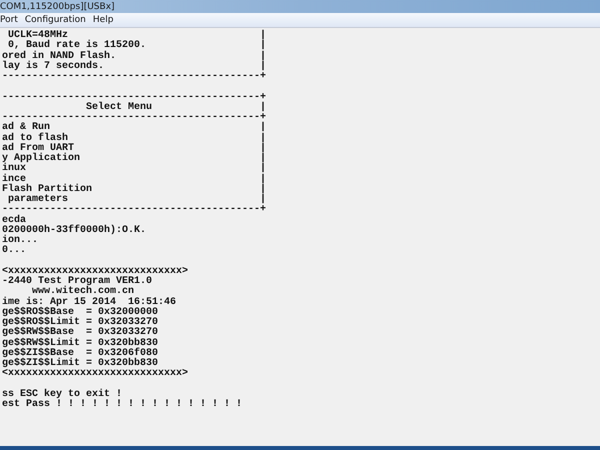  What do you see at coordinates (62, 395) in the screenshot?
I see `terminal-line: ss ESC key to exit !` at bounding box center [62, 395].